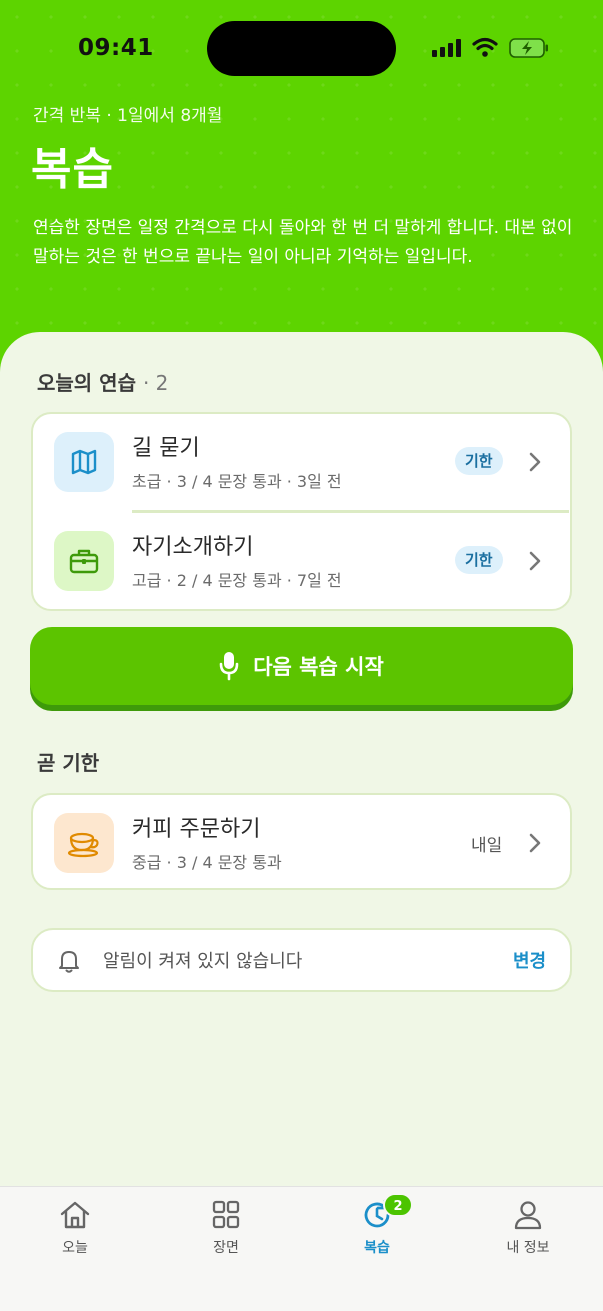 This screenshot has height=1311, width=603. I want to click on item-title: 길 묻기, so click(166, 448).